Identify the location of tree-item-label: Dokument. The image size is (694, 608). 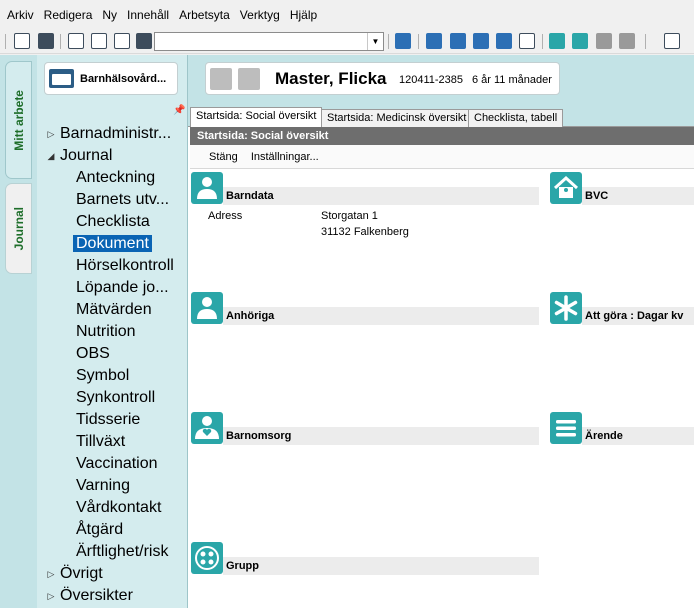
(112, 243).